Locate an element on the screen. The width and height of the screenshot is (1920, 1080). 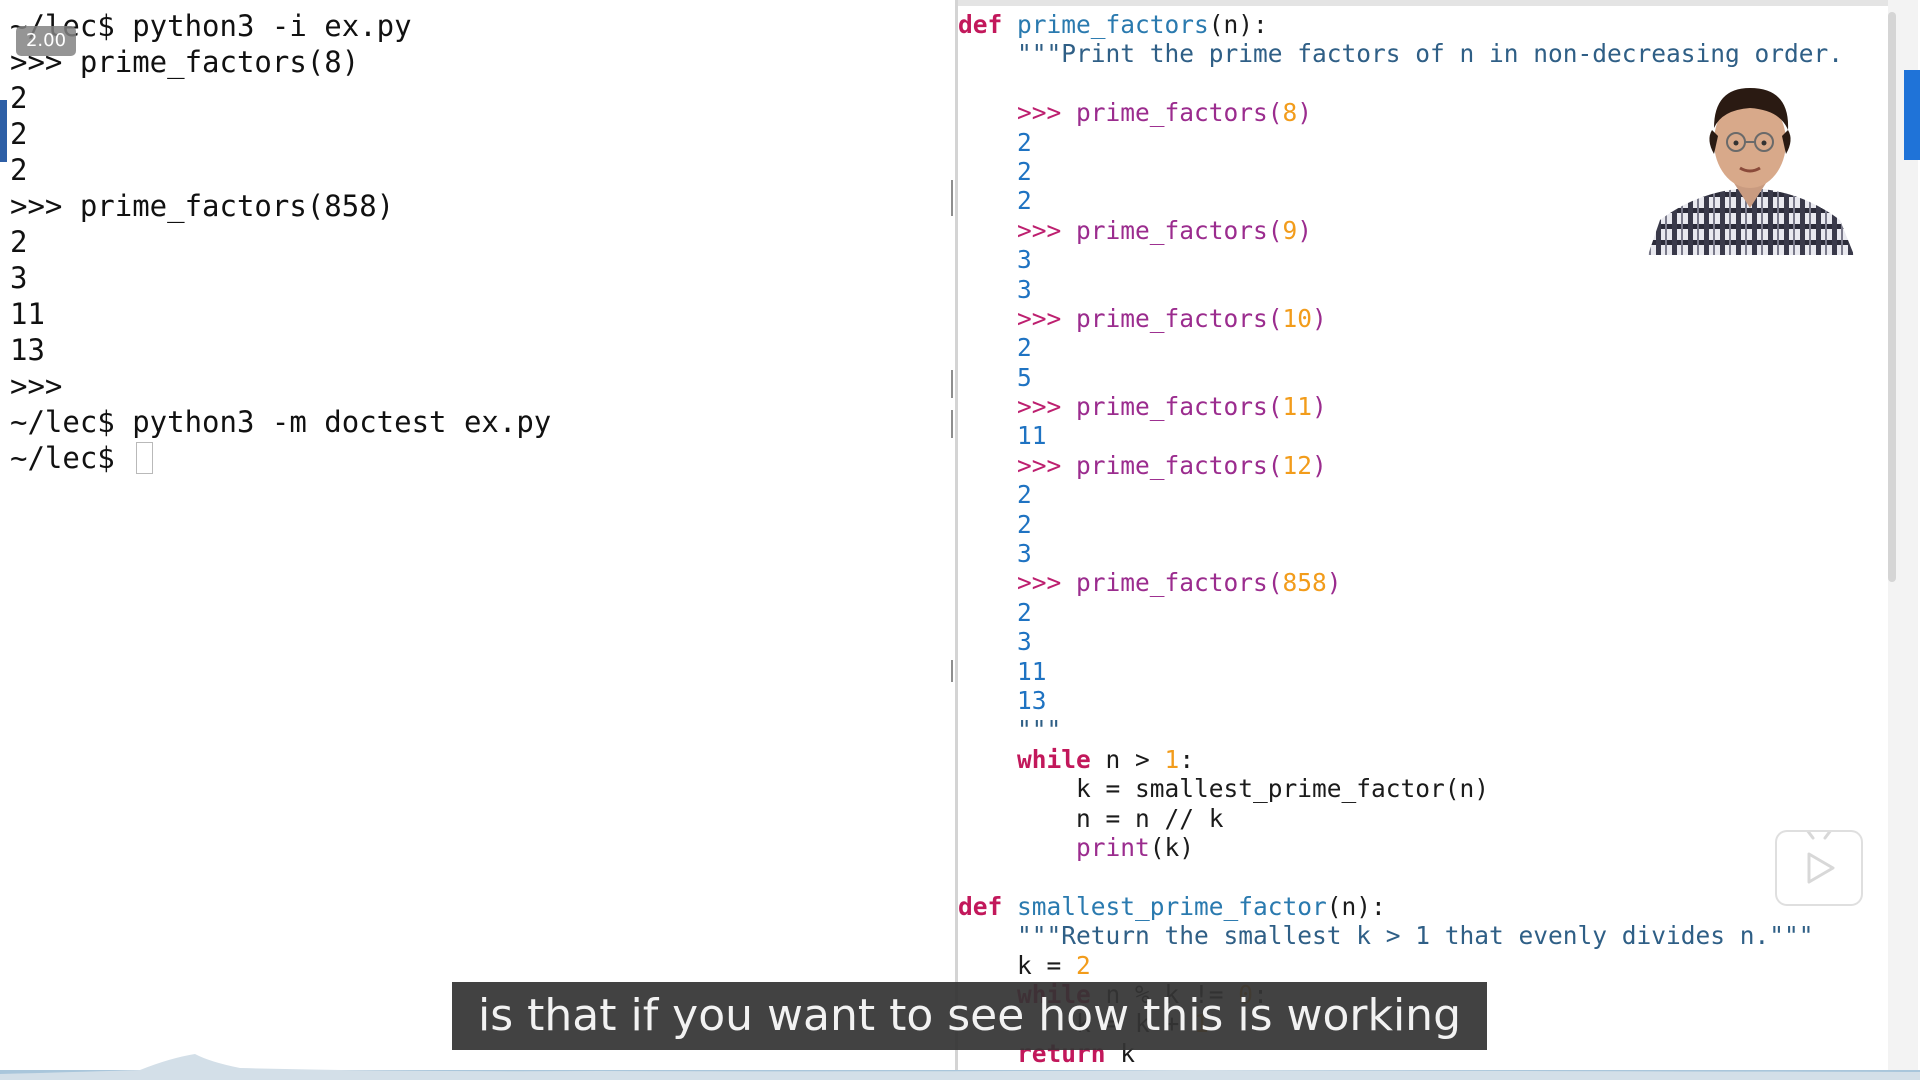
code-token: n = n // k is located at coordinates (1091, 818).